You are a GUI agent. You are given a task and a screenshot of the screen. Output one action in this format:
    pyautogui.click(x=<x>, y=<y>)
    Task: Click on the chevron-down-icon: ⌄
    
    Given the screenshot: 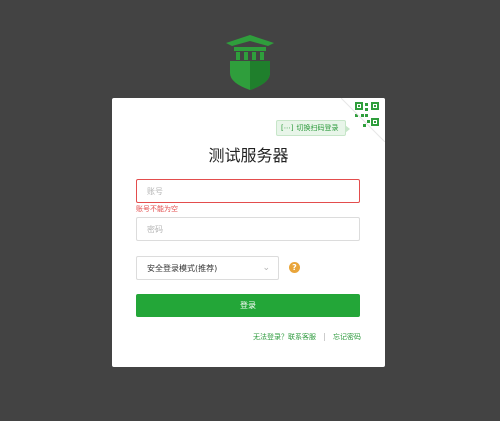 What is the action you would take?
    pyautogui.click(x=266, y=268)
    